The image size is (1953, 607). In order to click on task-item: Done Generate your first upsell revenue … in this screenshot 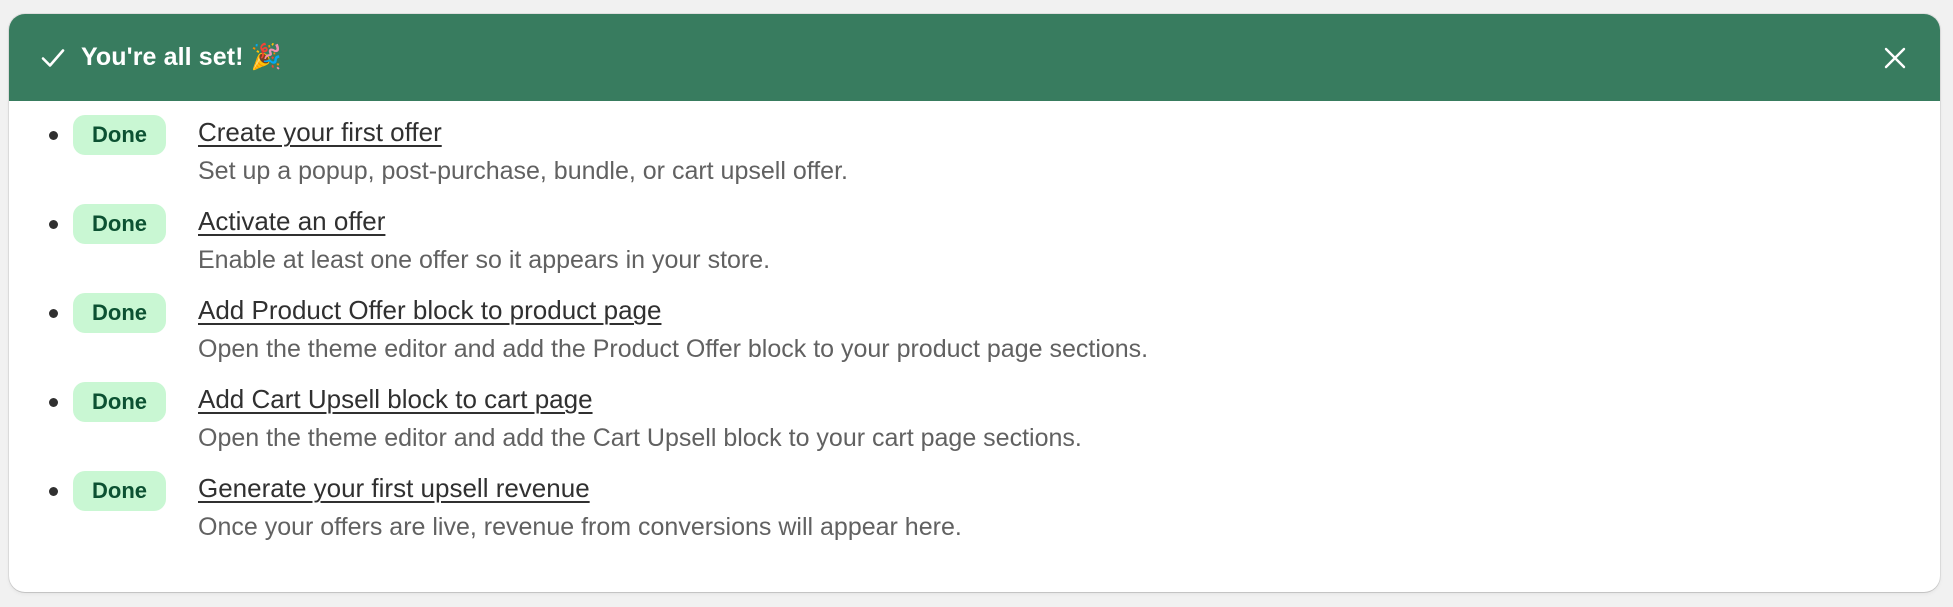, I will do `click(974, 501)`.